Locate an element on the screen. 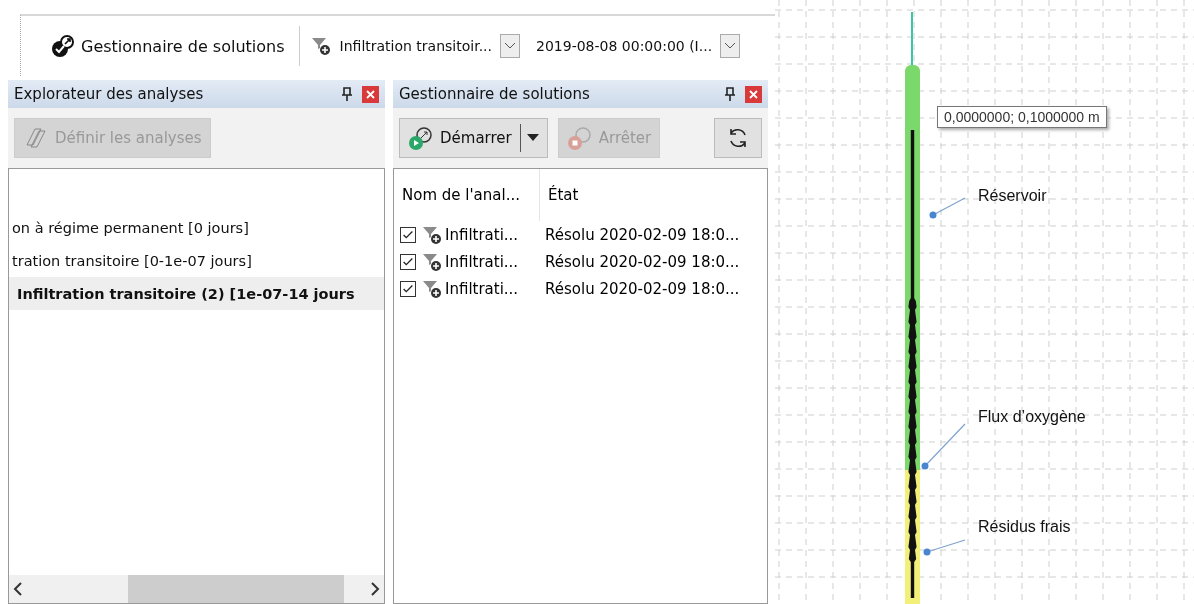 The image size is (1194, 604). horizontal-scrollbar is located at coordinates (196, 589).